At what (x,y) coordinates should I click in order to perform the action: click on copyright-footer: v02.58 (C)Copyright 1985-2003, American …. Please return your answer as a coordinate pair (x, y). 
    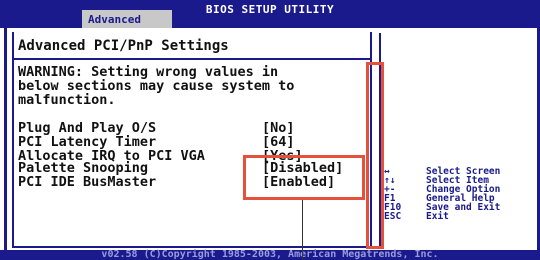
    Looking at the image, I should click on (270, 254).